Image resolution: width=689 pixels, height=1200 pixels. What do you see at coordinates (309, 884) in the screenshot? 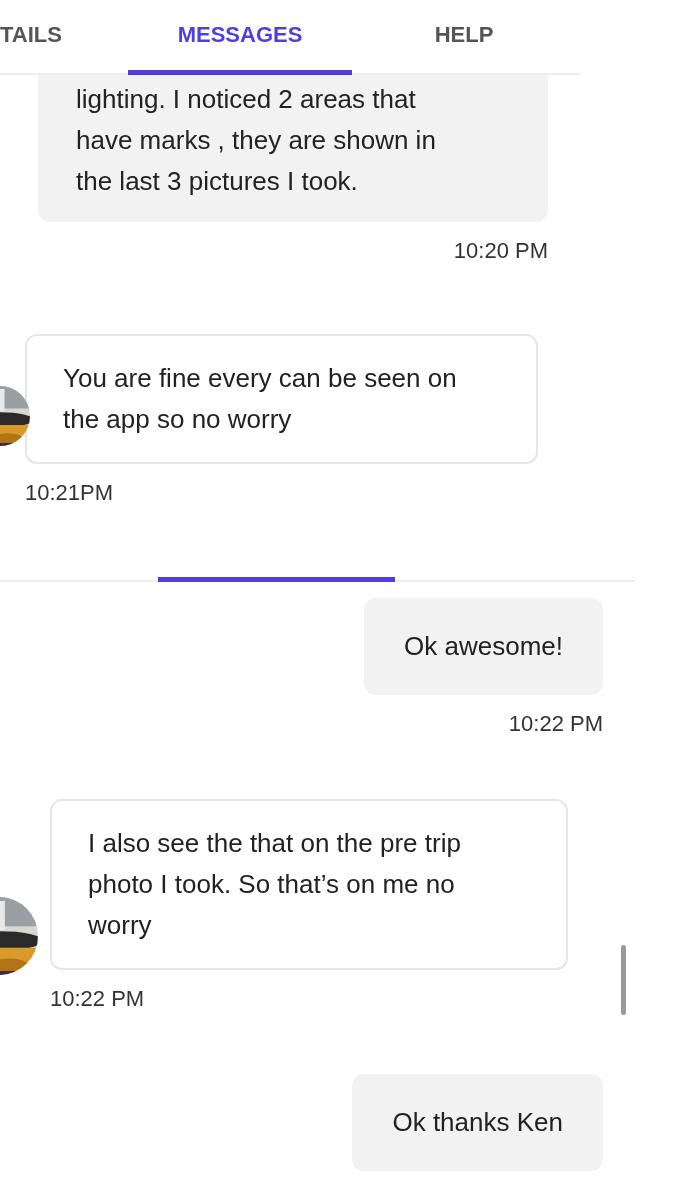
I see `message-bubble: I also see the that on the pre trip photo I took. So that’s on me no worry` at bounding box center [309, 884].